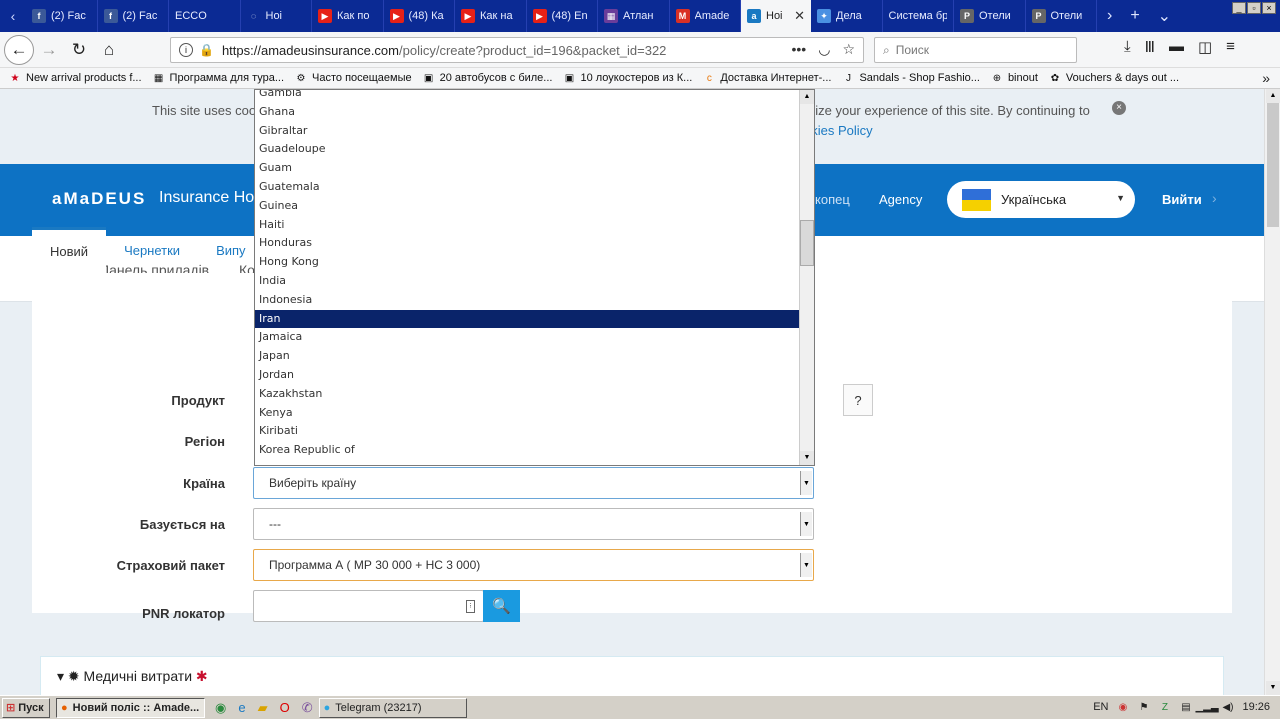 This screenshot has width=1280, height=719. I want to click on flag-icon: ⚑, so click(1143, 707).